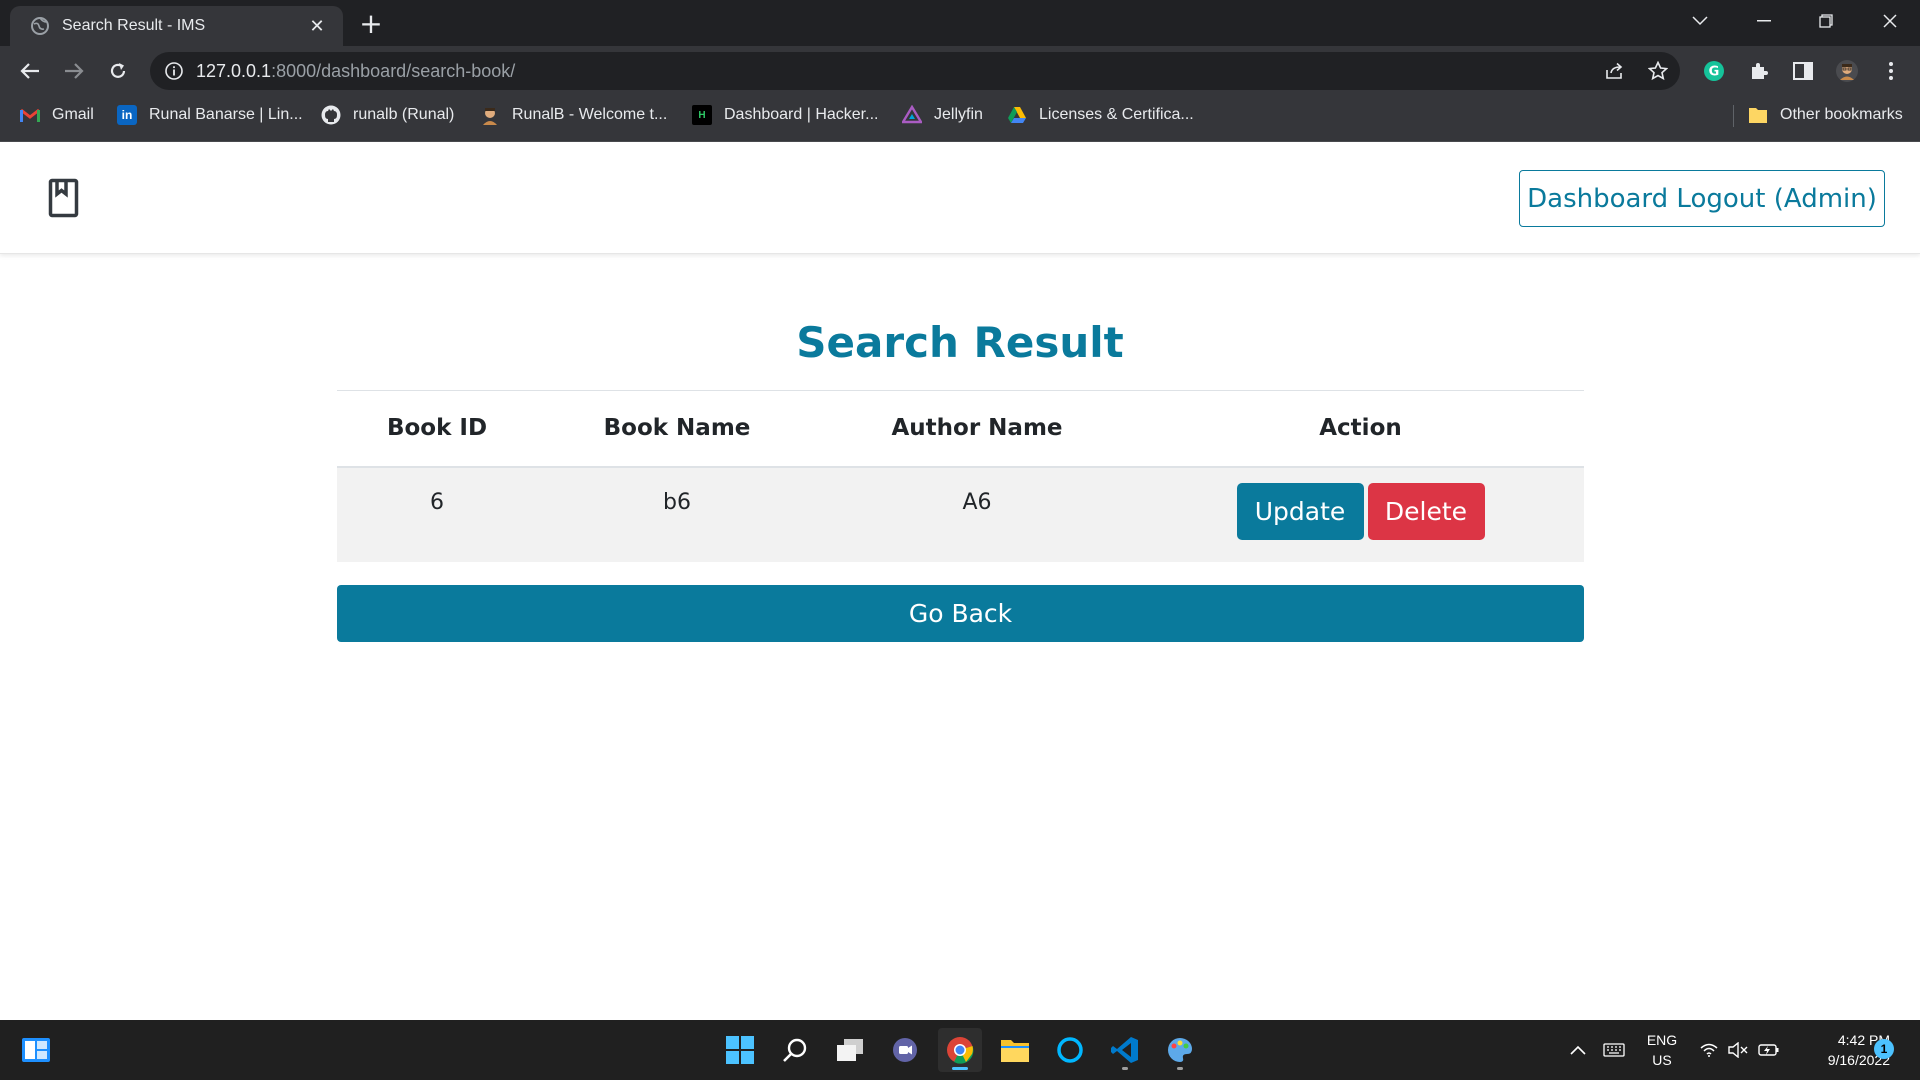 Image resolution: width=1920 pixels, height=1080 pixels. What do you see at coordinates (1614, 1050) in the screenshot?
I see `touch-keyboard-icon` at bounding box center [1614, 1050].